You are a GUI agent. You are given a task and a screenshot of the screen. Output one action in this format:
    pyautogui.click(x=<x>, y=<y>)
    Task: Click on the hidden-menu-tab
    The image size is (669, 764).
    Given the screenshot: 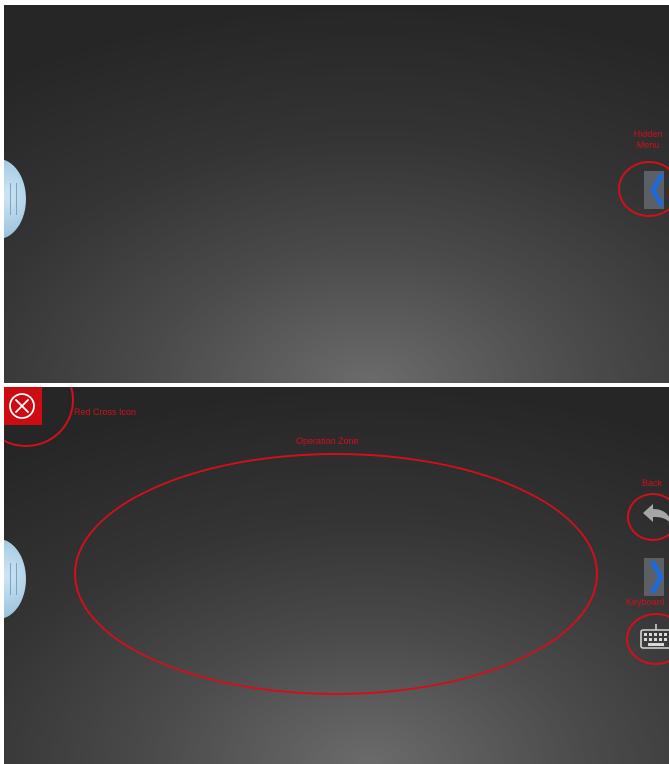 What is the action you would take?
    pyautogui.click(x=654, y=190)
    